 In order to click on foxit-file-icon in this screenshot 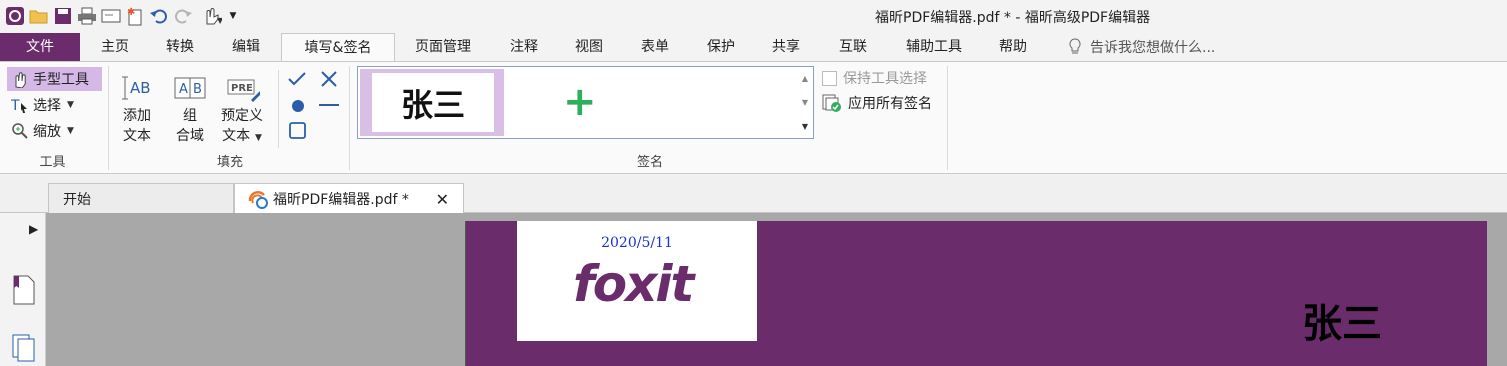, I will do `click(258, 200)`.